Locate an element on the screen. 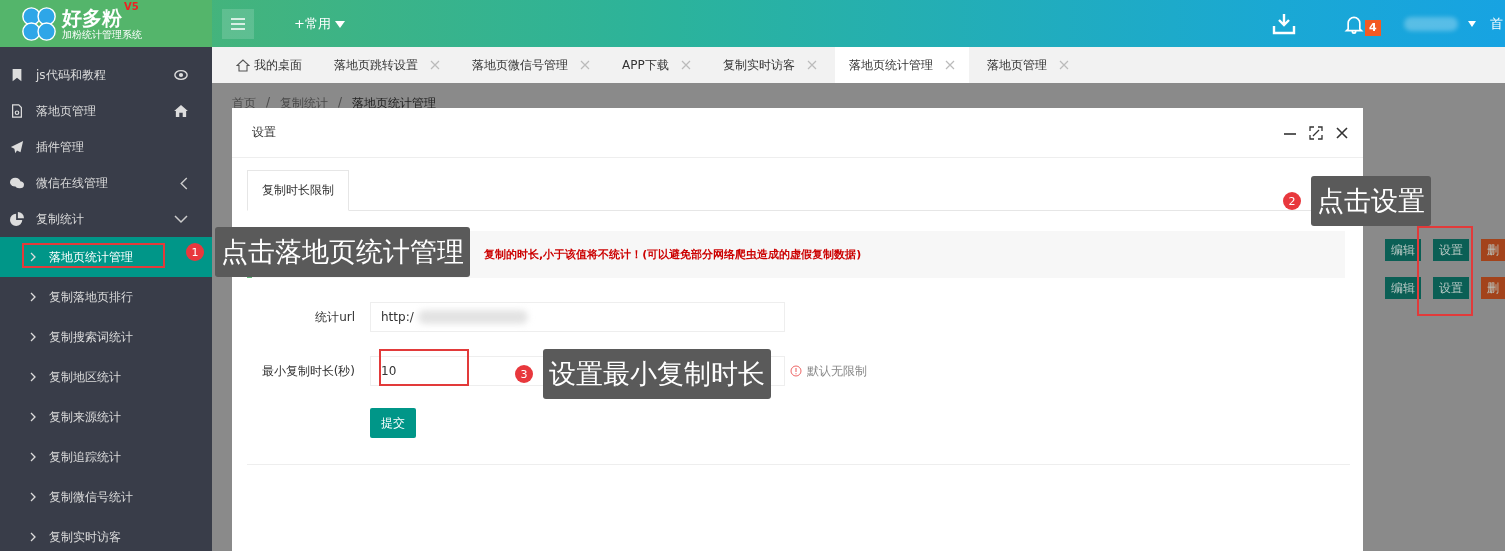  maximize-icon is located at coordinates (1316, 132).